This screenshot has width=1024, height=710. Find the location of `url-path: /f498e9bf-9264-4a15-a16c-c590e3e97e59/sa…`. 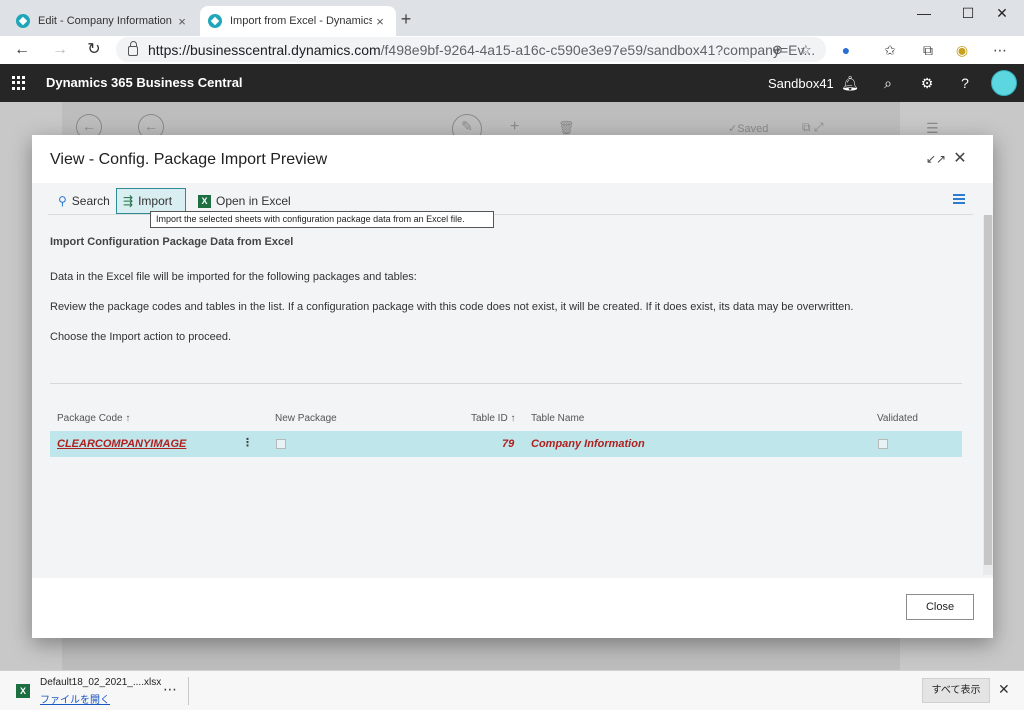

url-path: /f498e9bf-9264-4a15-a16c-c590e3e97e59/sa… is located at coordinates (598, 49).